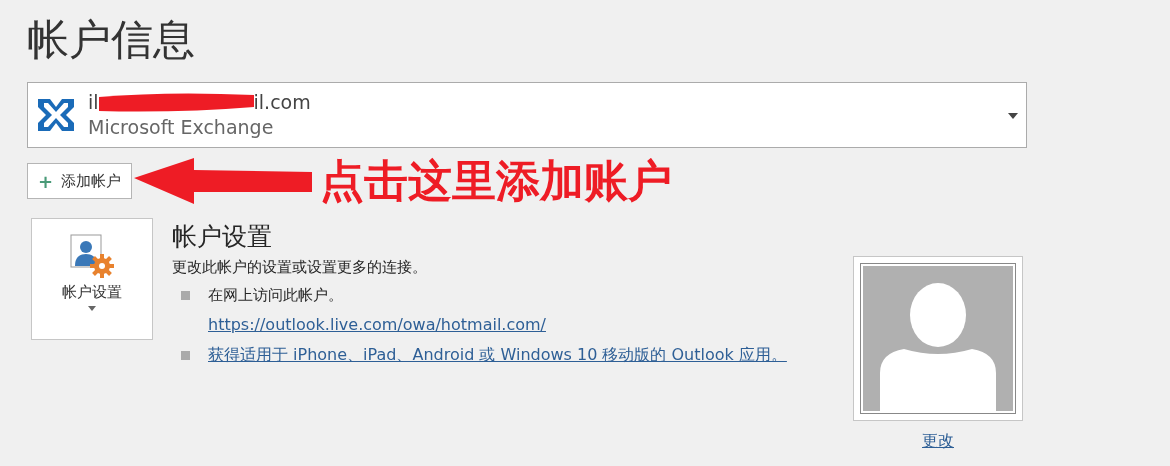 Image resolution: width=1170 pixels, height=466 pixels. Describe the element at coordinates (181, 127) in the screenshot. I see `account-type: Microsoft Exchange` at that location.